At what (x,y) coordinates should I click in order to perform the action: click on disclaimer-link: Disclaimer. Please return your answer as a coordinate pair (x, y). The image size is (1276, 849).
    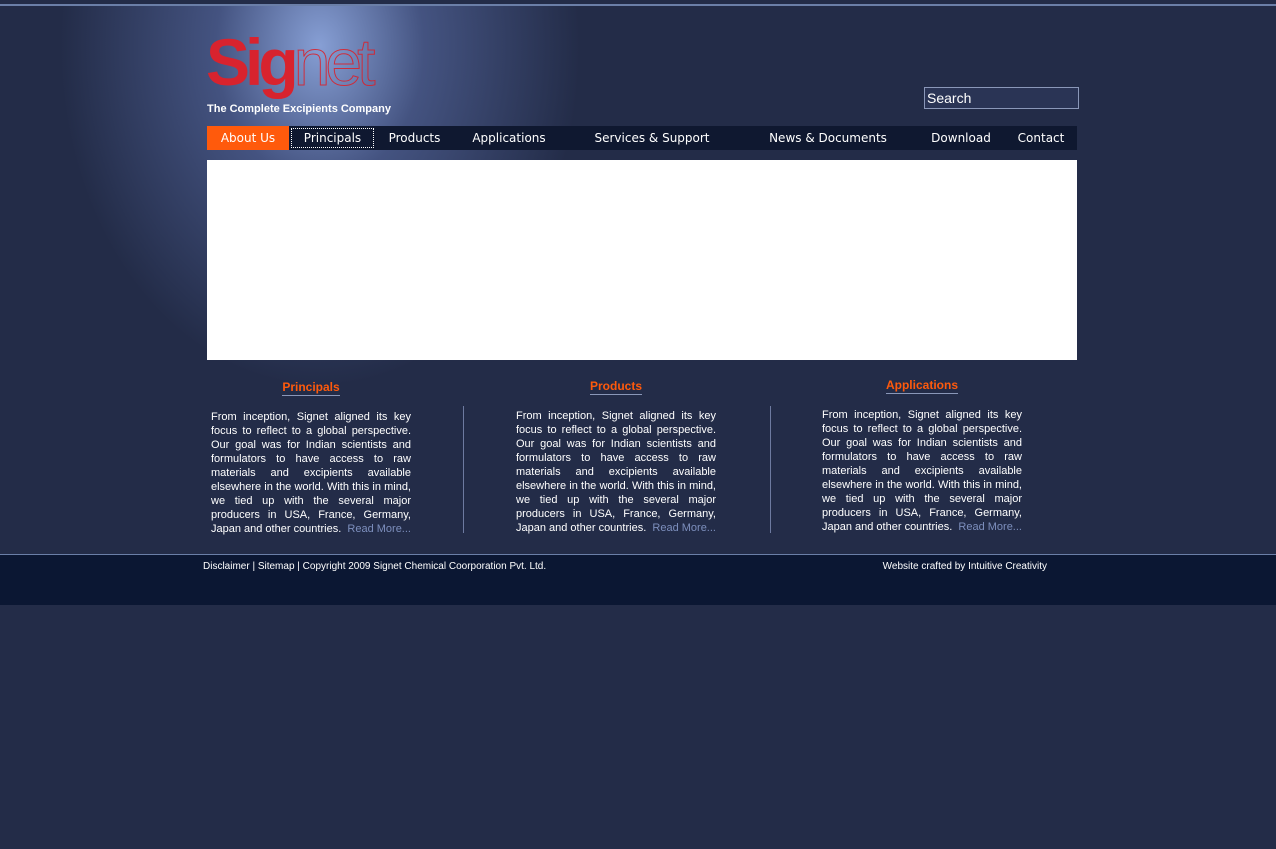
    Looking at the image, I should click on (226, 566).